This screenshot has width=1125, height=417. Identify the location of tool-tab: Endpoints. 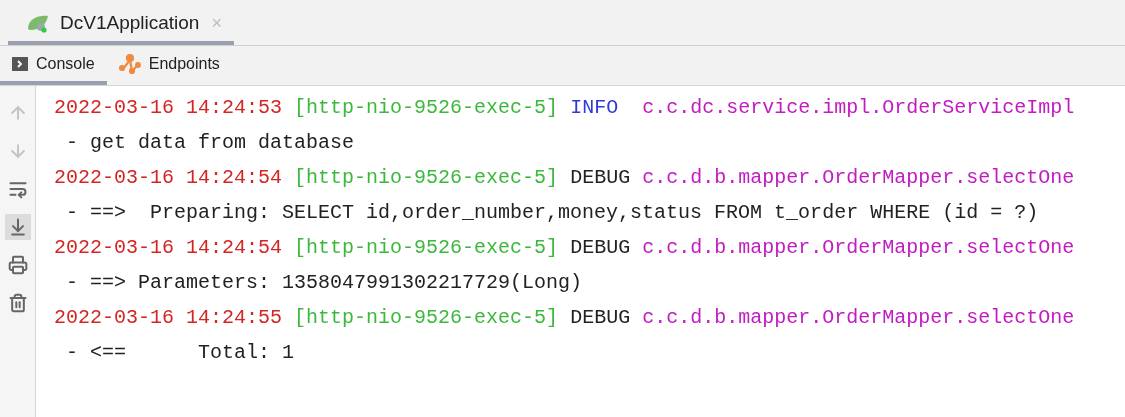
(169, 65).